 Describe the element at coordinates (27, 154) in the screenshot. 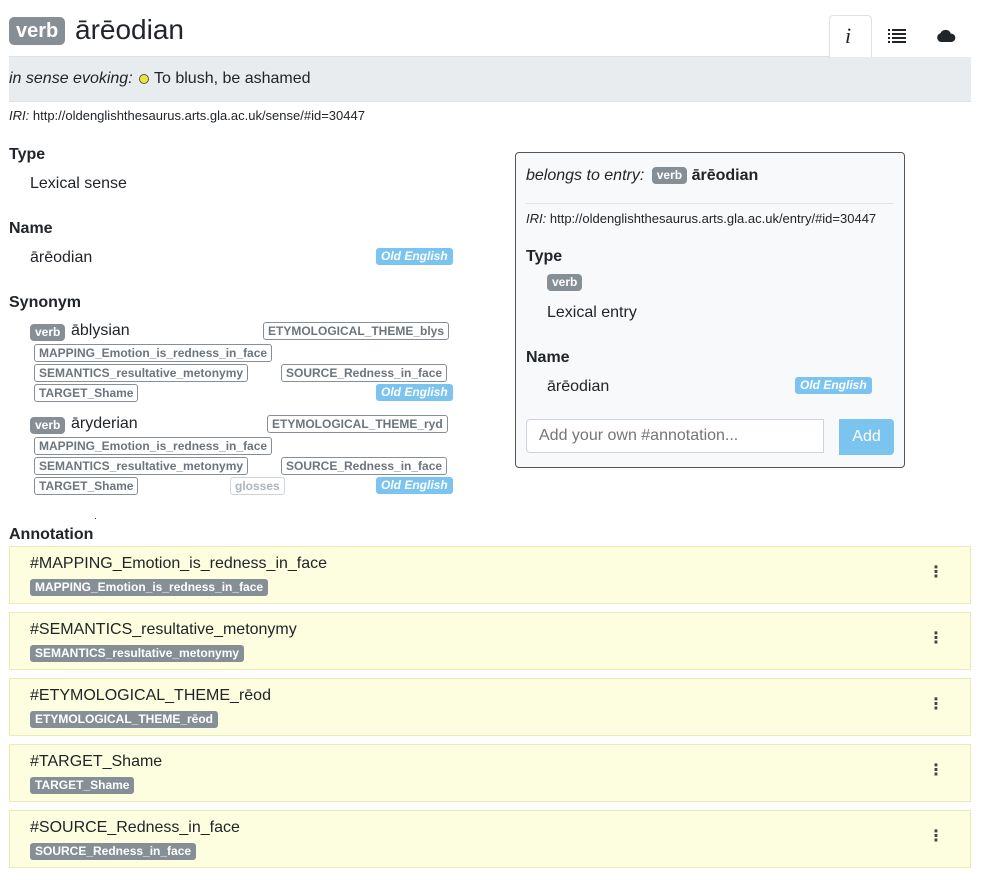

I see `type-heading: Type` at that location.